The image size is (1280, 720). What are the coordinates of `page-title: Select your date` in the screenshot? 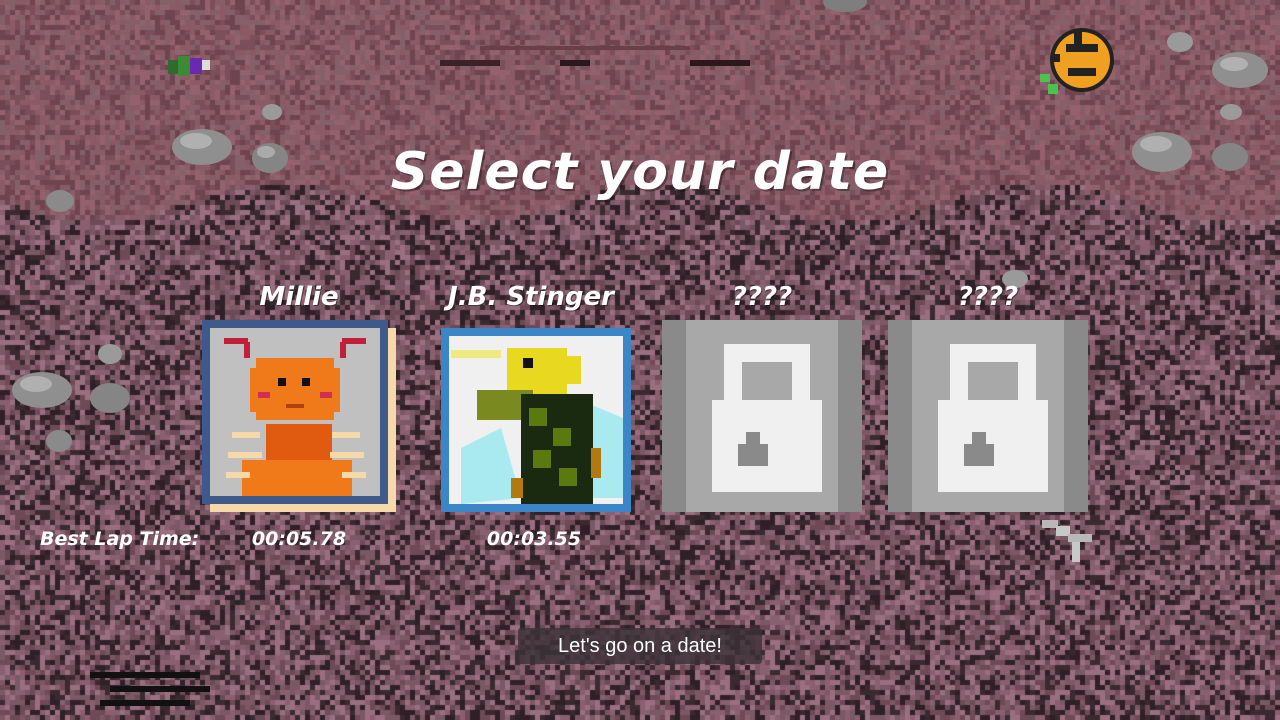 It's located at (640, 172).